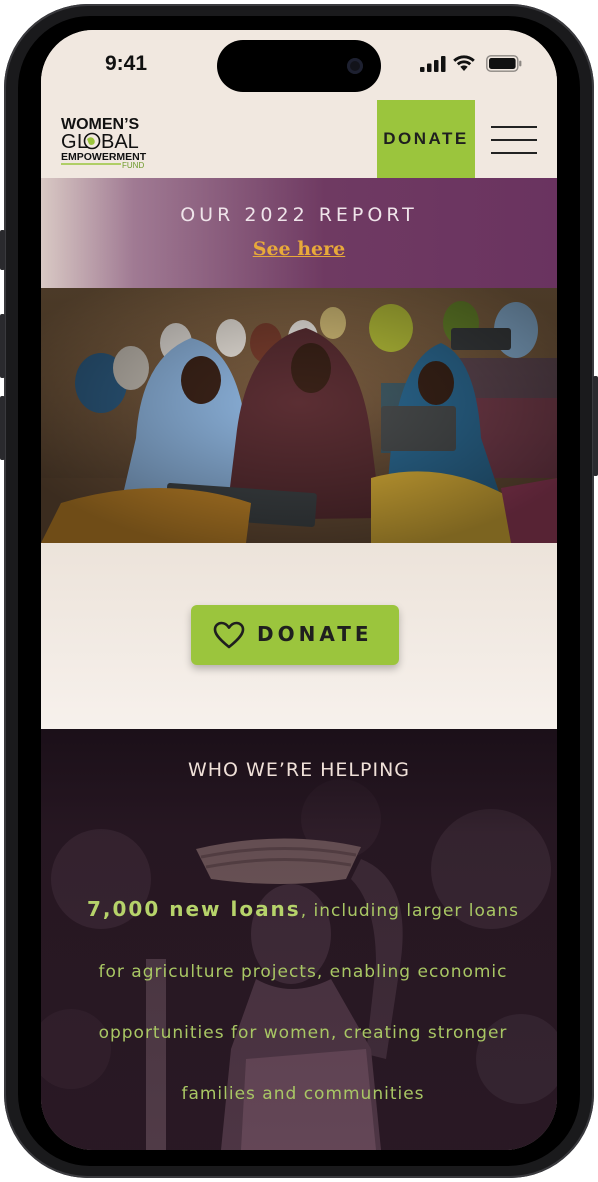 The width and height of the screenshot is (598, 1182). I want to click on svg-text: BAL, so click(120, 142).